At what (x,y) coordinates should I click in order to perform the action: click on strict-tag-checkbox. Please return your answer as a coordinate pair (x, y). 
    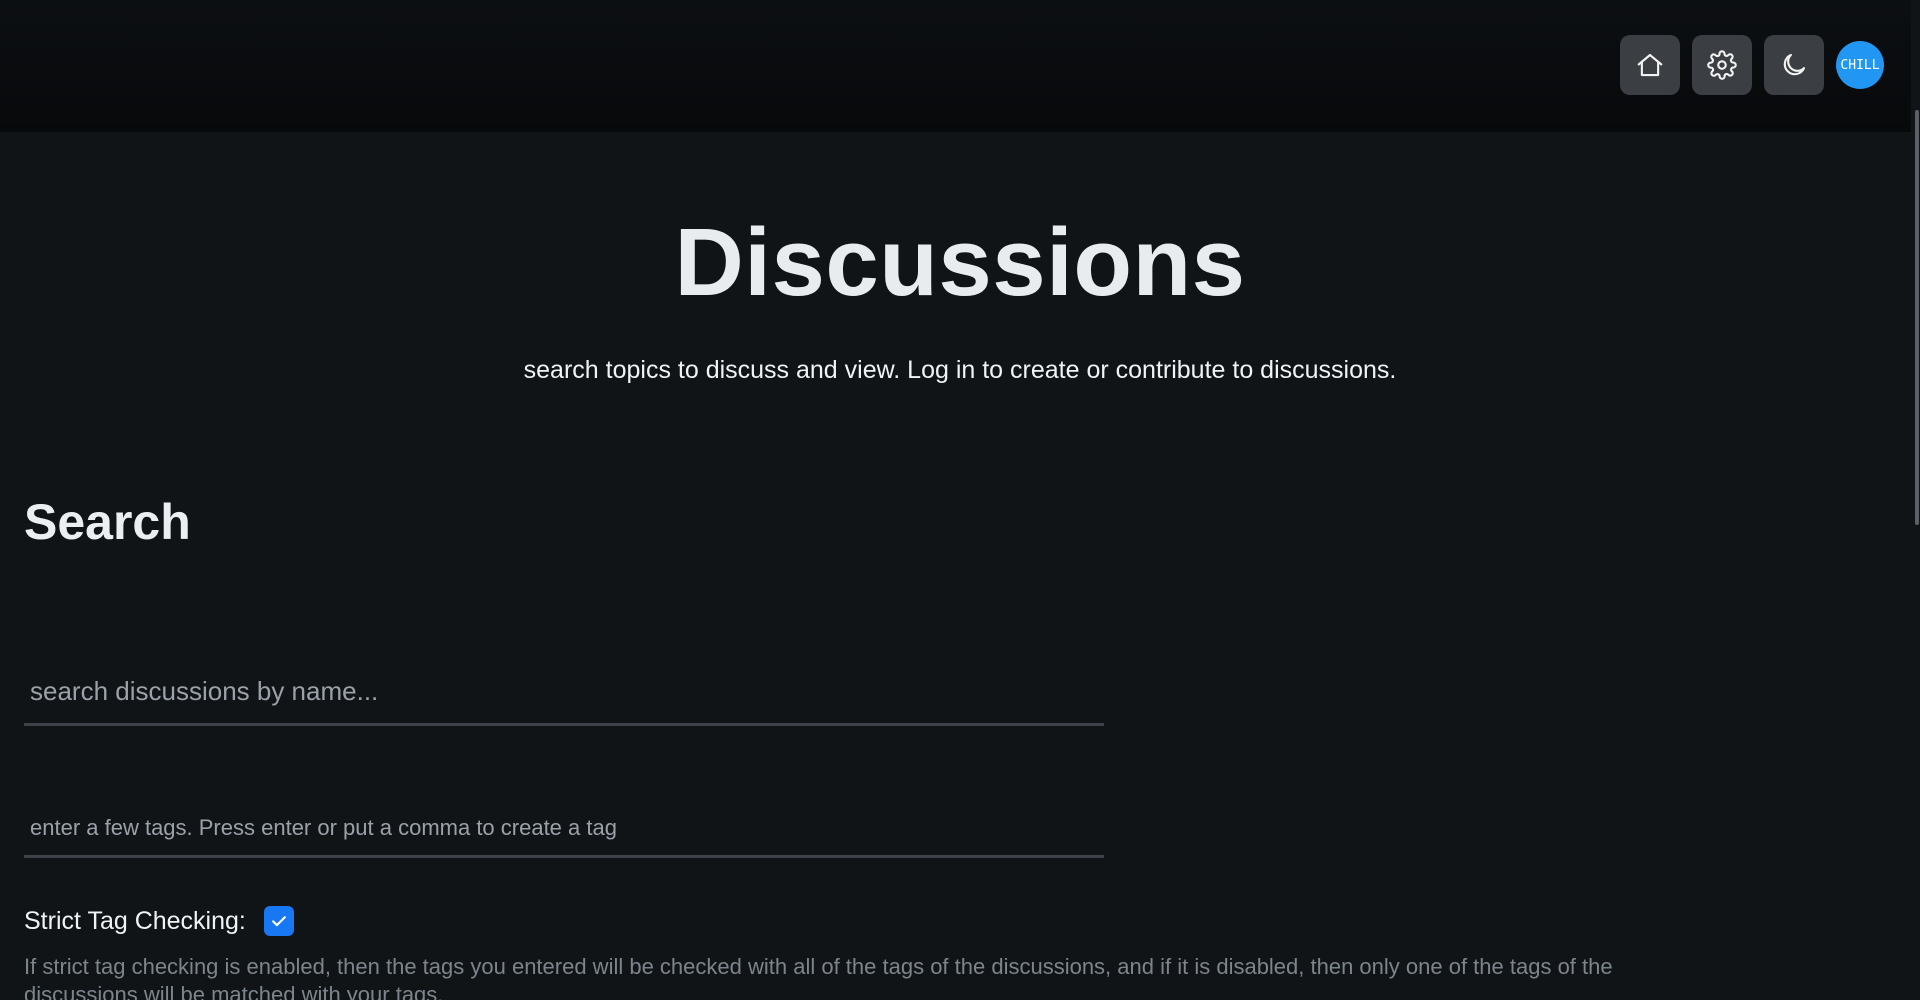
    Looking at the image, I should click on (278, 921).